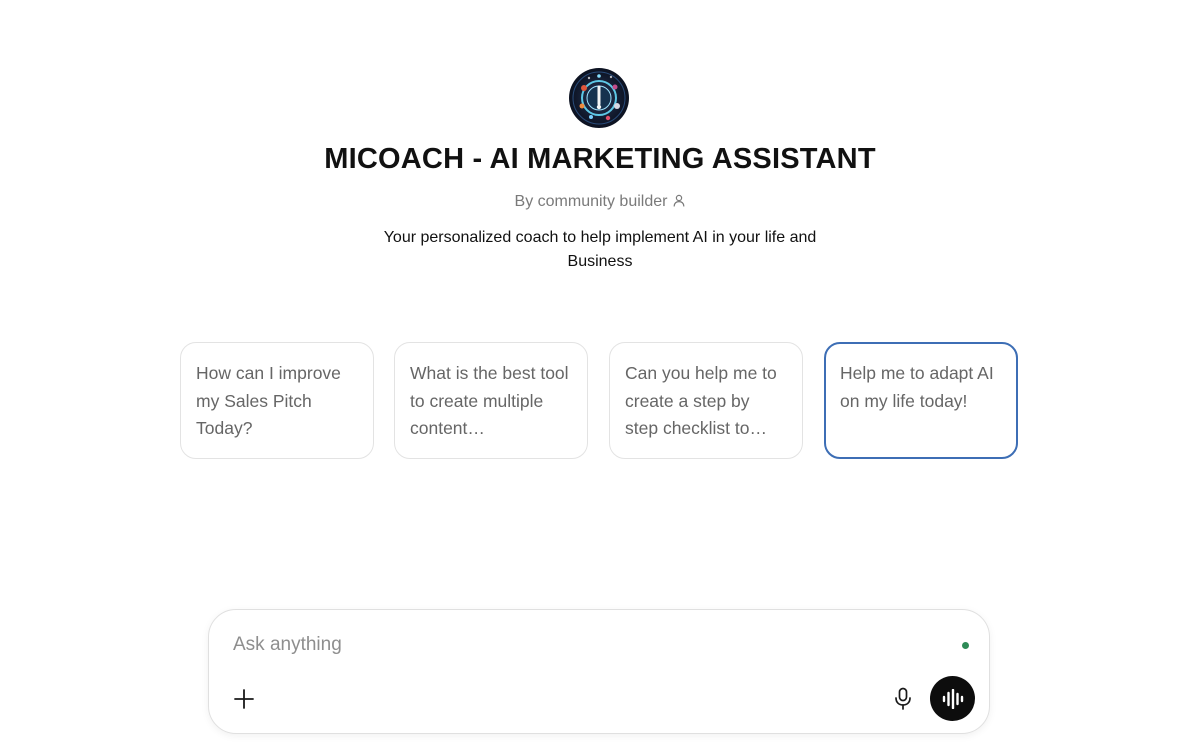 This screenshot has width=1200, height=746. I want to click on voice-mode-button, so click(952, 698).